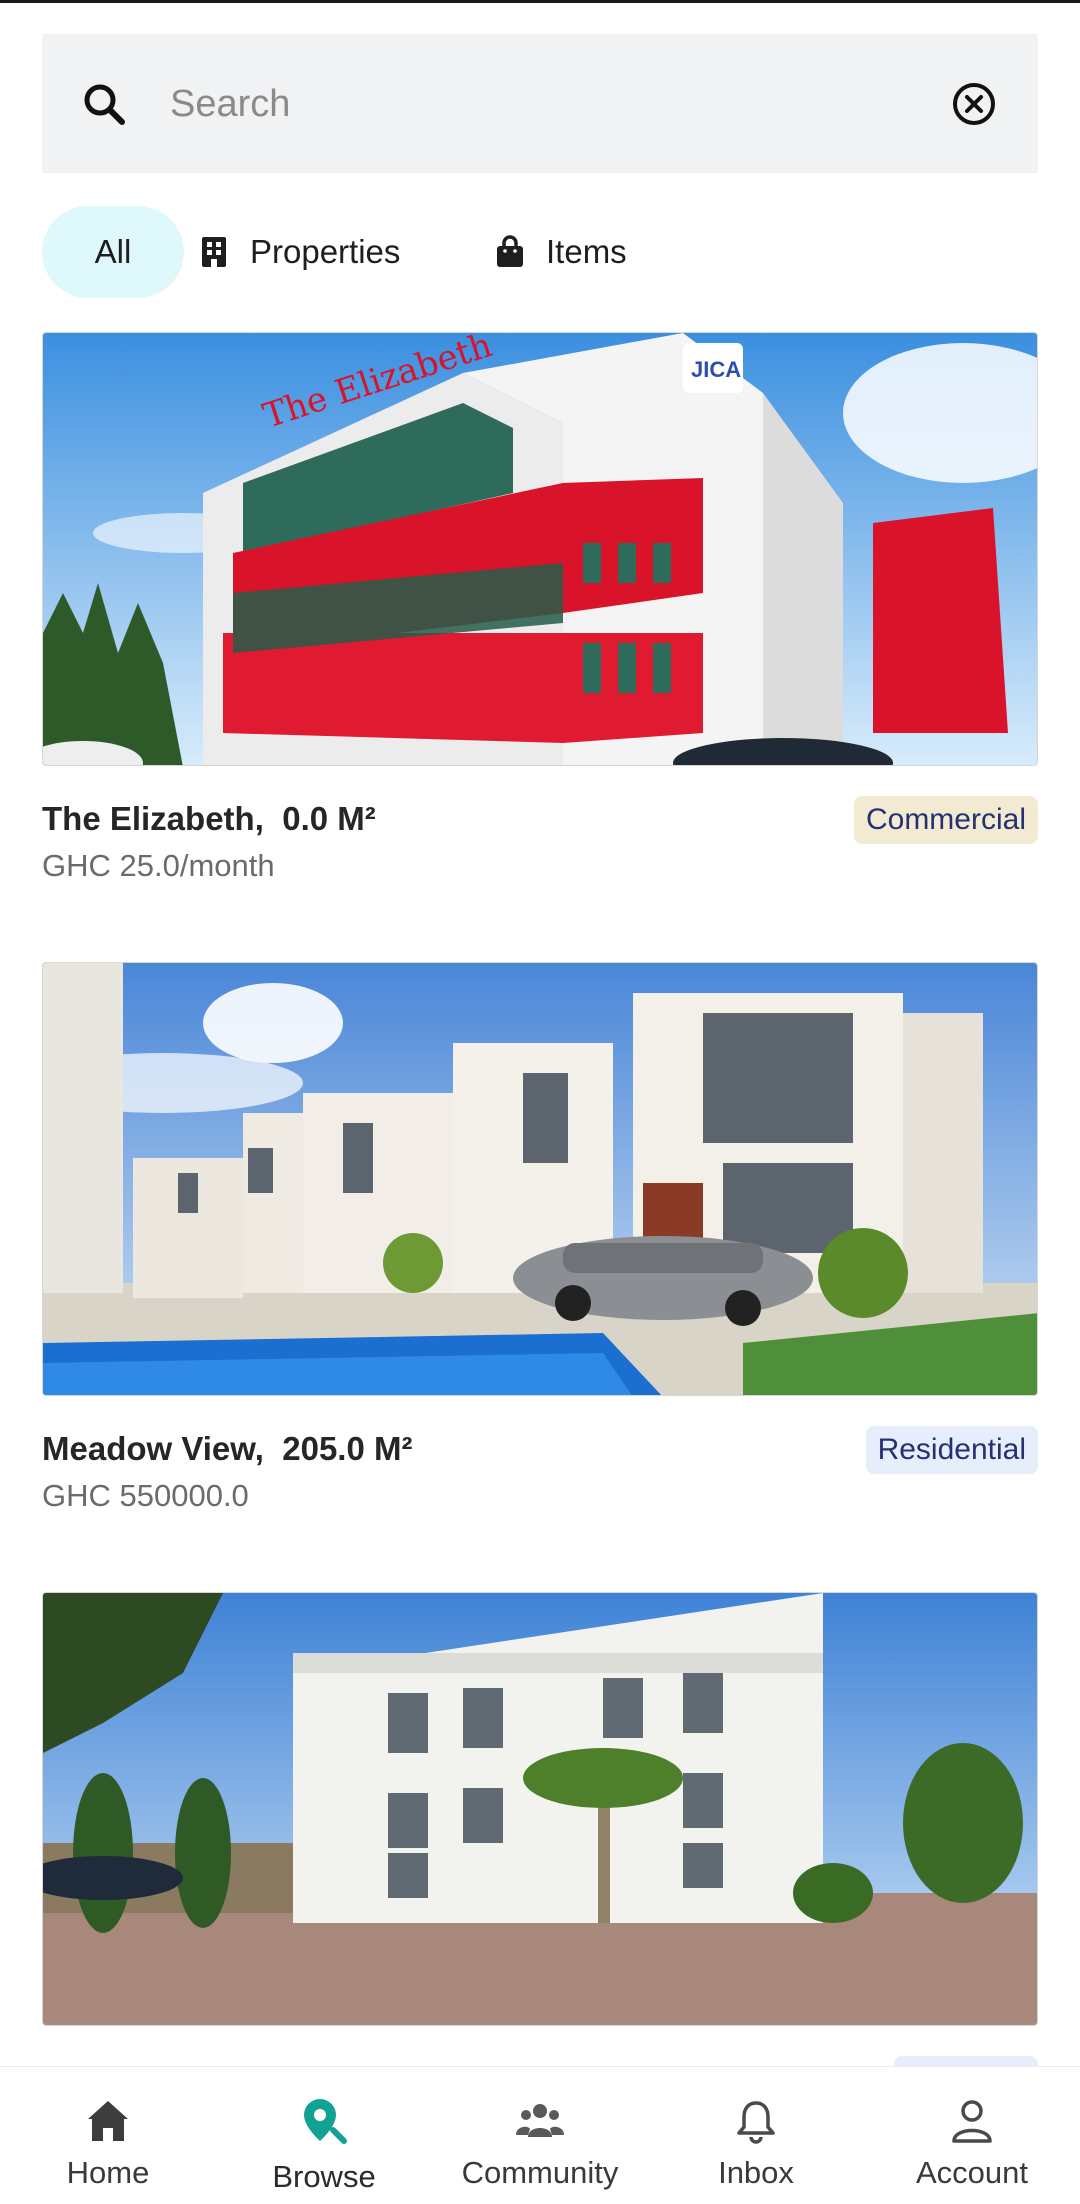 The image size is (1080, 2204). Describe the element at coordinates (108, 2121) in the screenshot. I see `home-icon` at that location.